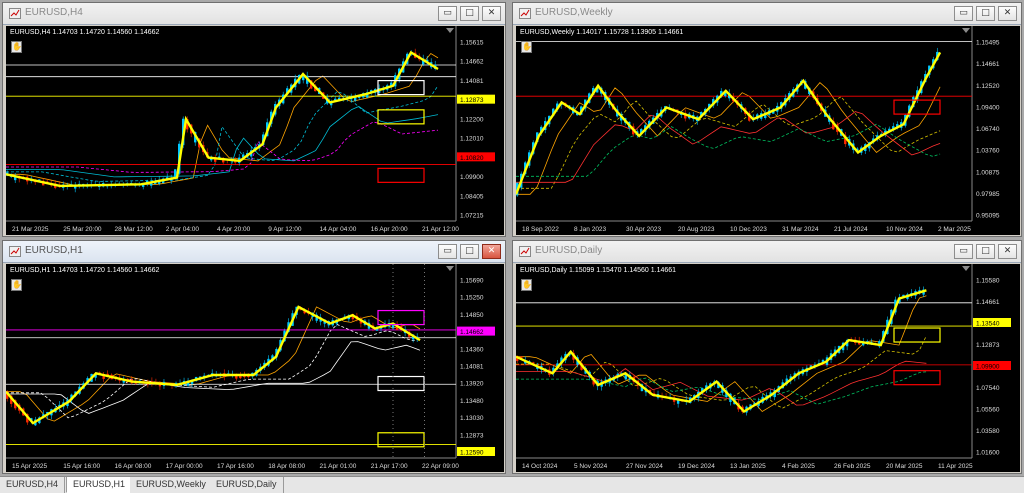 Image resolution: width=1024 pixels, height=493 pixels. I want to click on time-axis-label: 18 Apr 08:00, so click(286, 466).